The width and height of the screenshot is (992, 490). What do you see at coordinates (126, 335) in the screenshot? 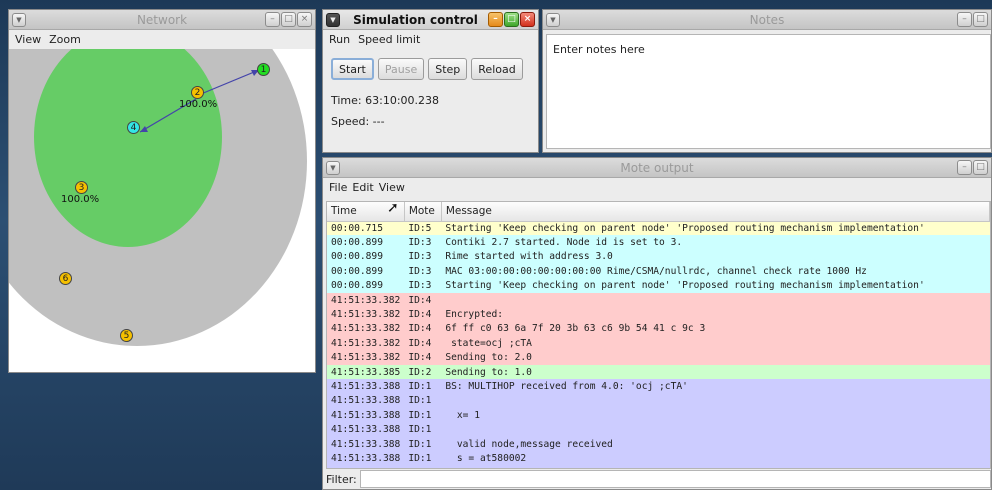
I see `node-5: 5` at bounding box center [126, 335].